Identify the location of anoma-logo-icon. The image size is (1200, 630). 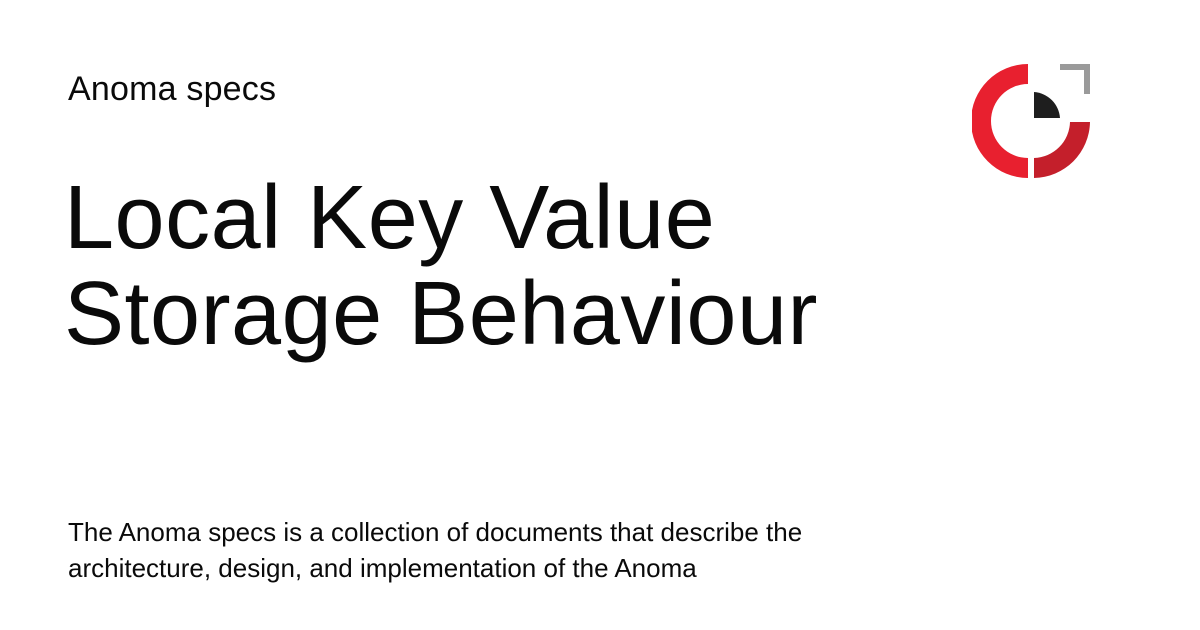
(1031, 121).